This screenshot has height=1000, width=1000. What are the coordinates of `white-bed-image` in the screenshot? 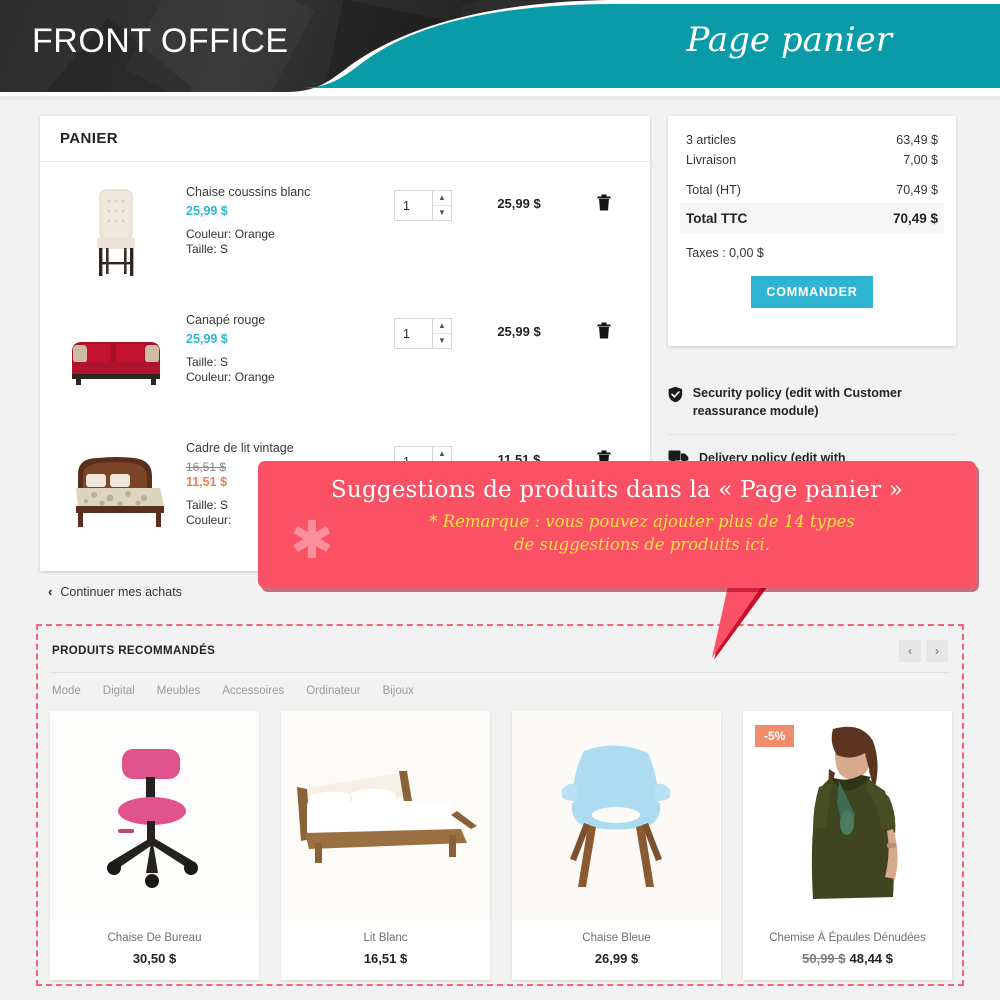 It's located at (385, 815).